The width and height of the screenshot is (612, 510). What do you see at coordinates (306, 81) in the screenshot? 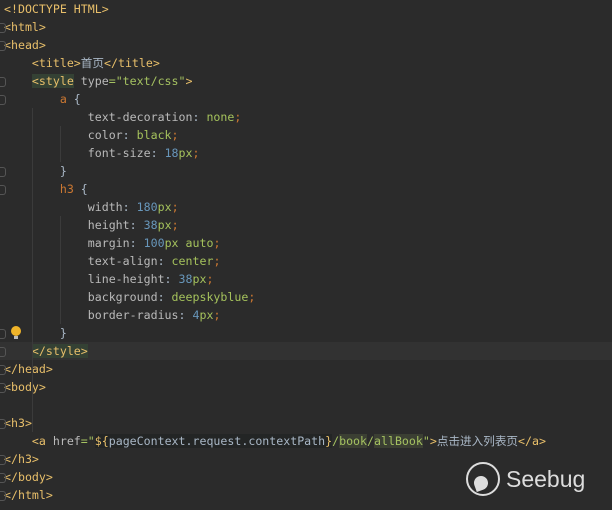
I see `code-line: <style type="text/css">` at bounding box center [306, 81].